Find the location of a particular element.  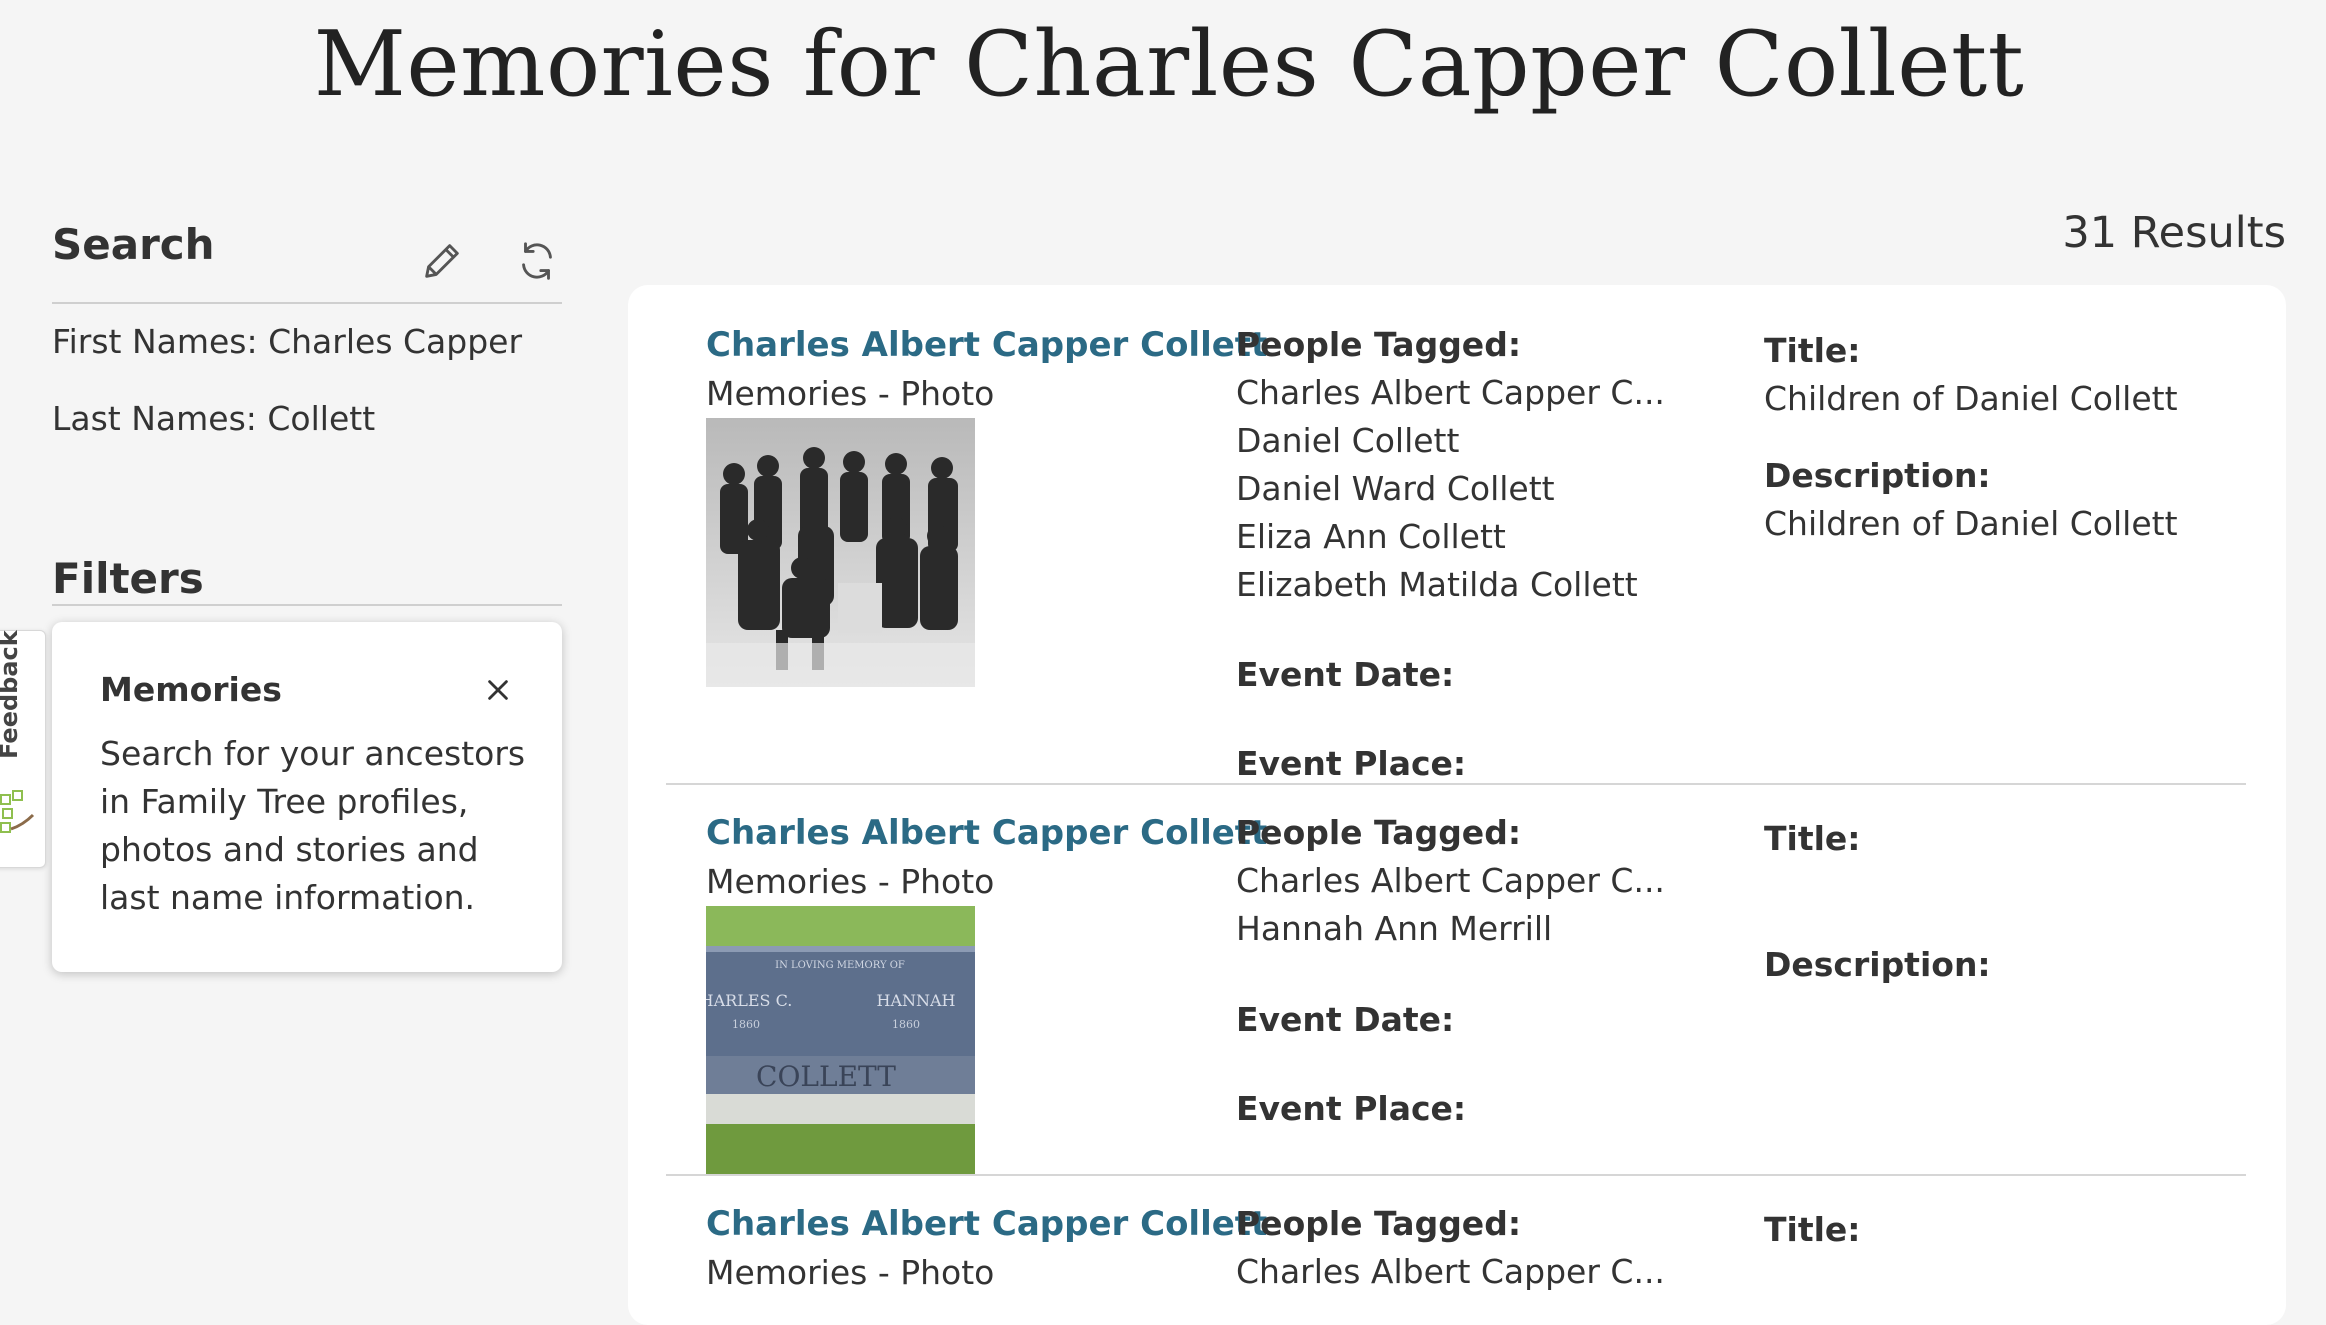

search-heading: Search is located at coordinates (133, 244).